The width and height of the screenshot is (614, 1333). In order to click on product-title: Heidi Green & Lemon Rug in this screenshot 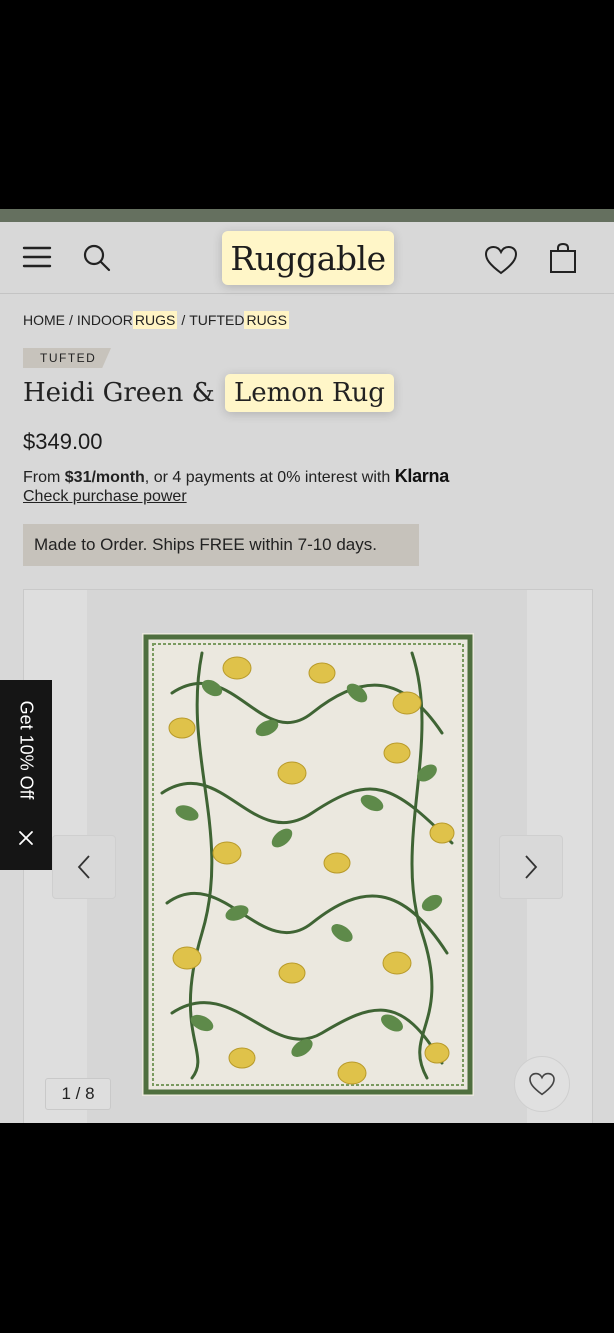, I will do `click(208, 393)`.